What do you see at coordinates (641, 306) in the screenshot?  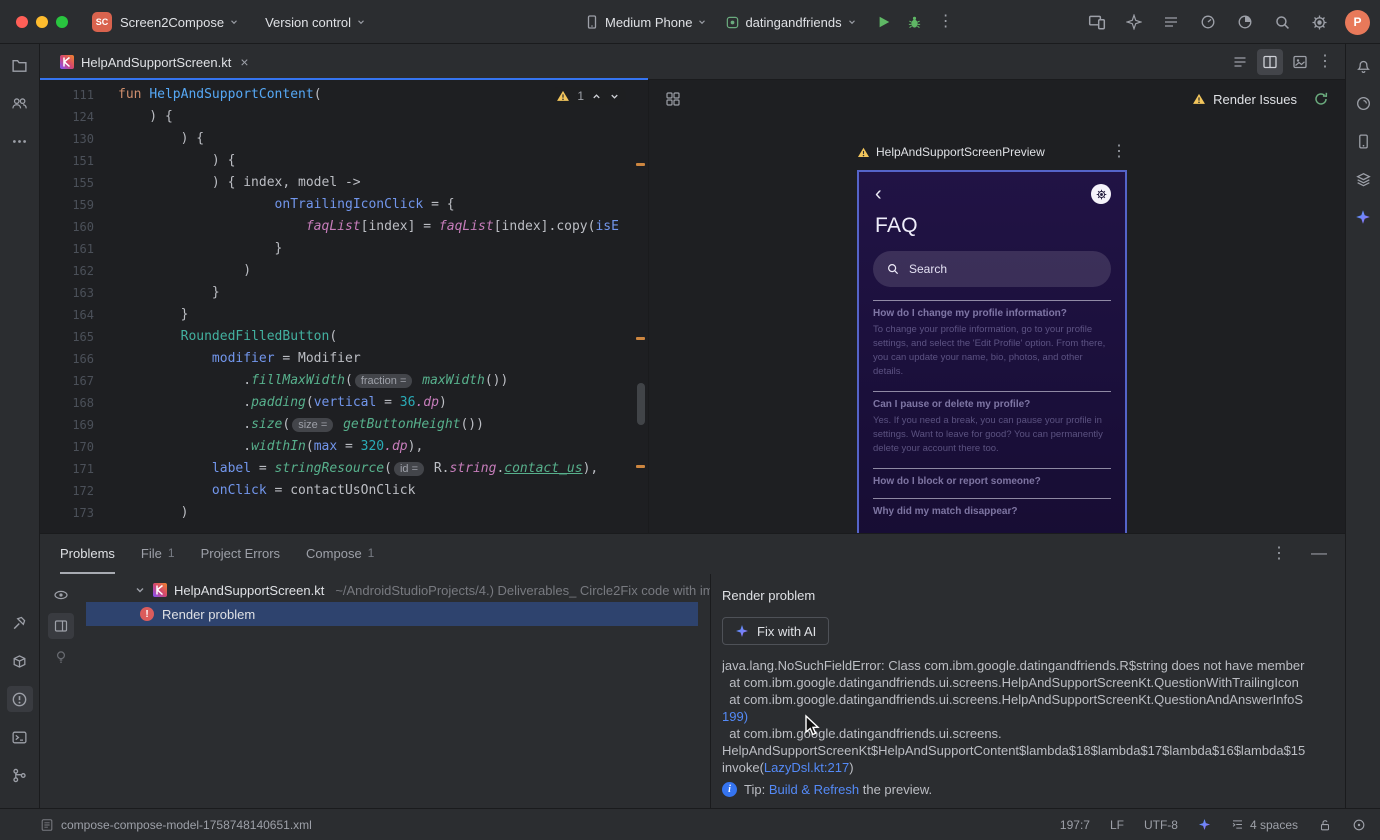 I see `editor-scrollbar` at bounding box center [641, 306].